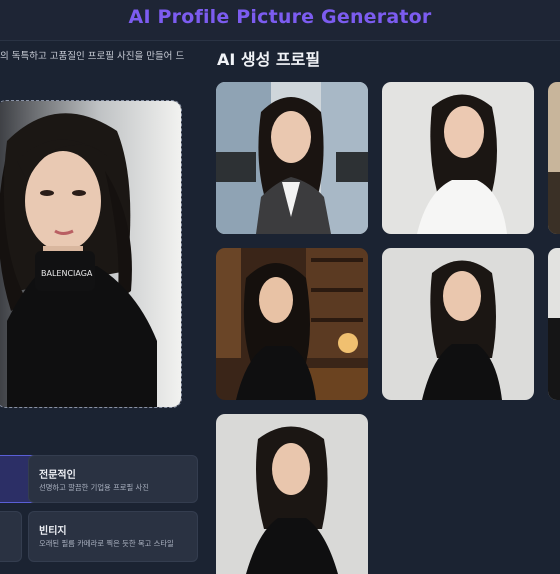  What do you see at coordinates (280, 17) in the screenshot?
I see `app-title: AI Profile Picture Generator` at bounding box center [280, 17].